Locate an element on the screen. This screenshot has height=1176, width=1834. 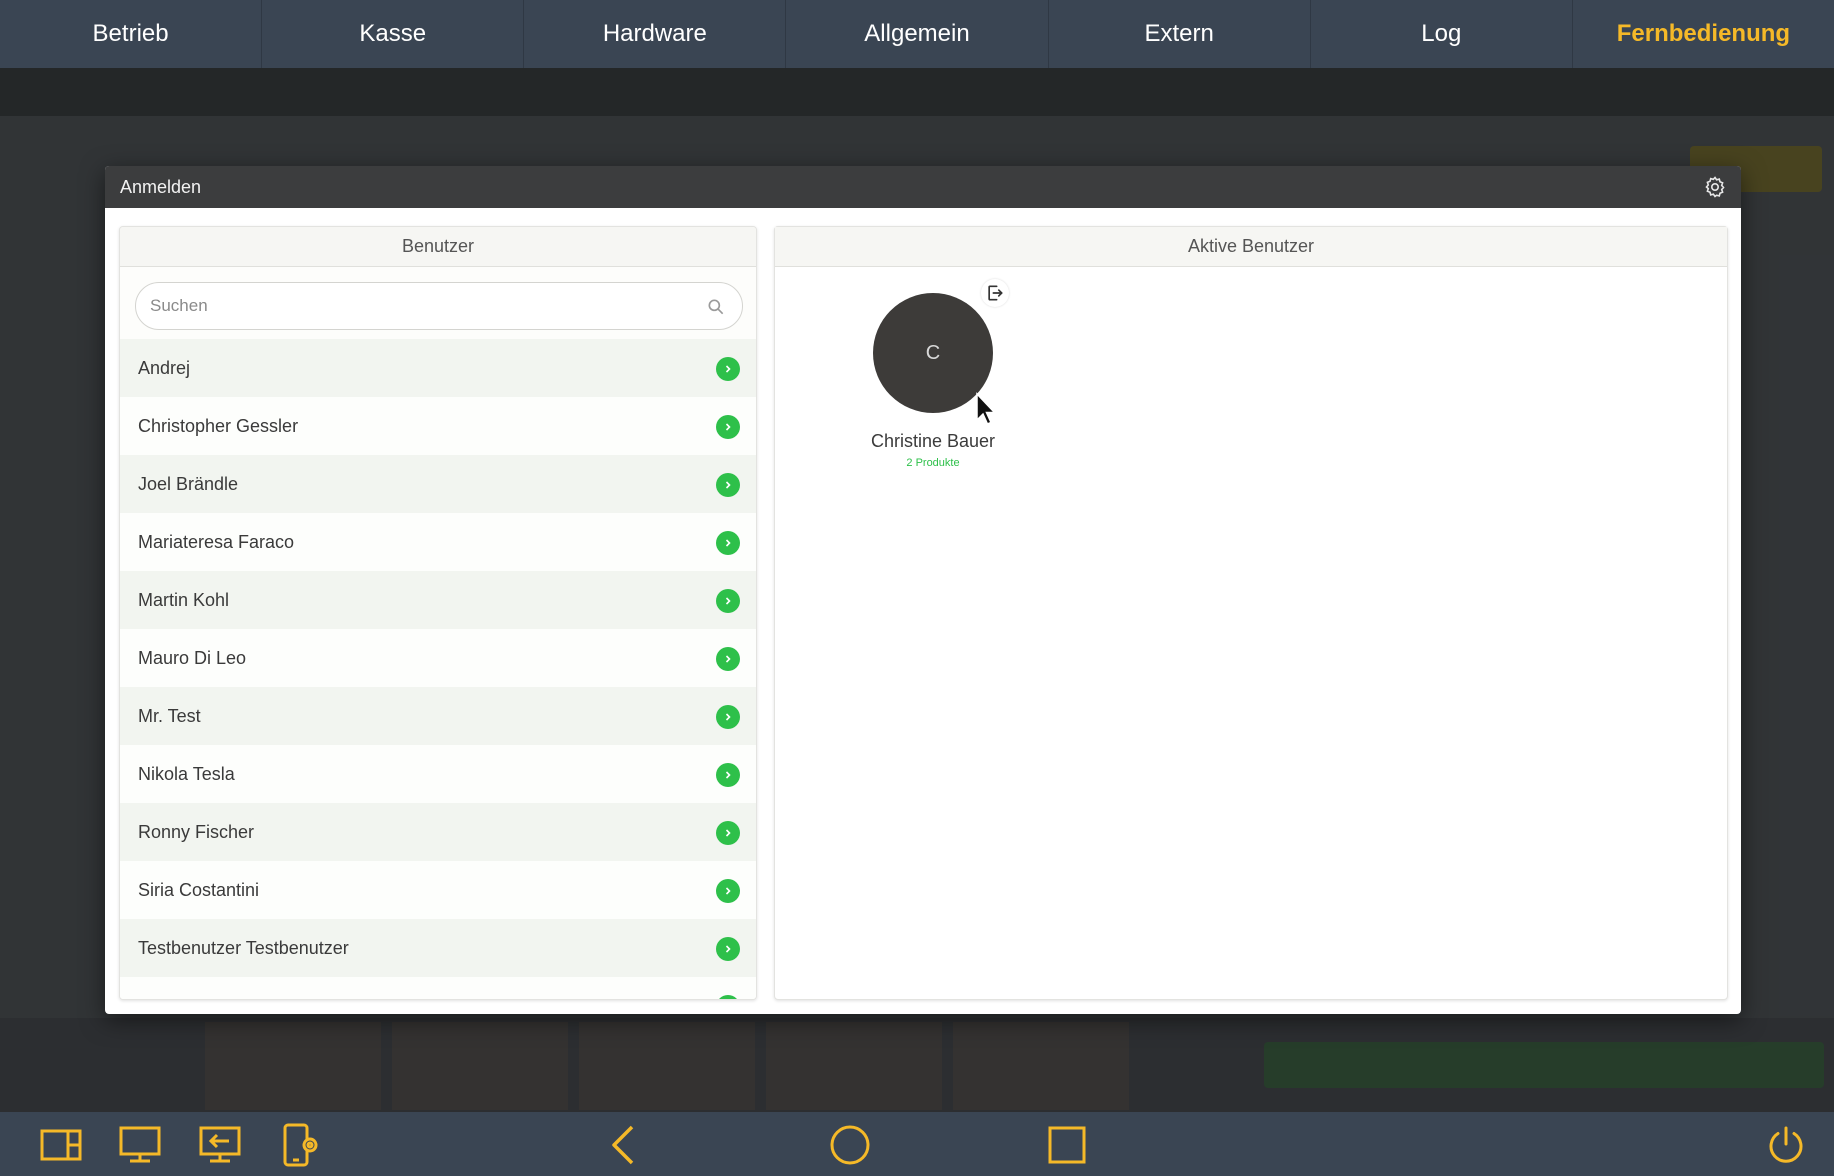
active-user-name: Christine Bauer is located at coordinates (933, 441).